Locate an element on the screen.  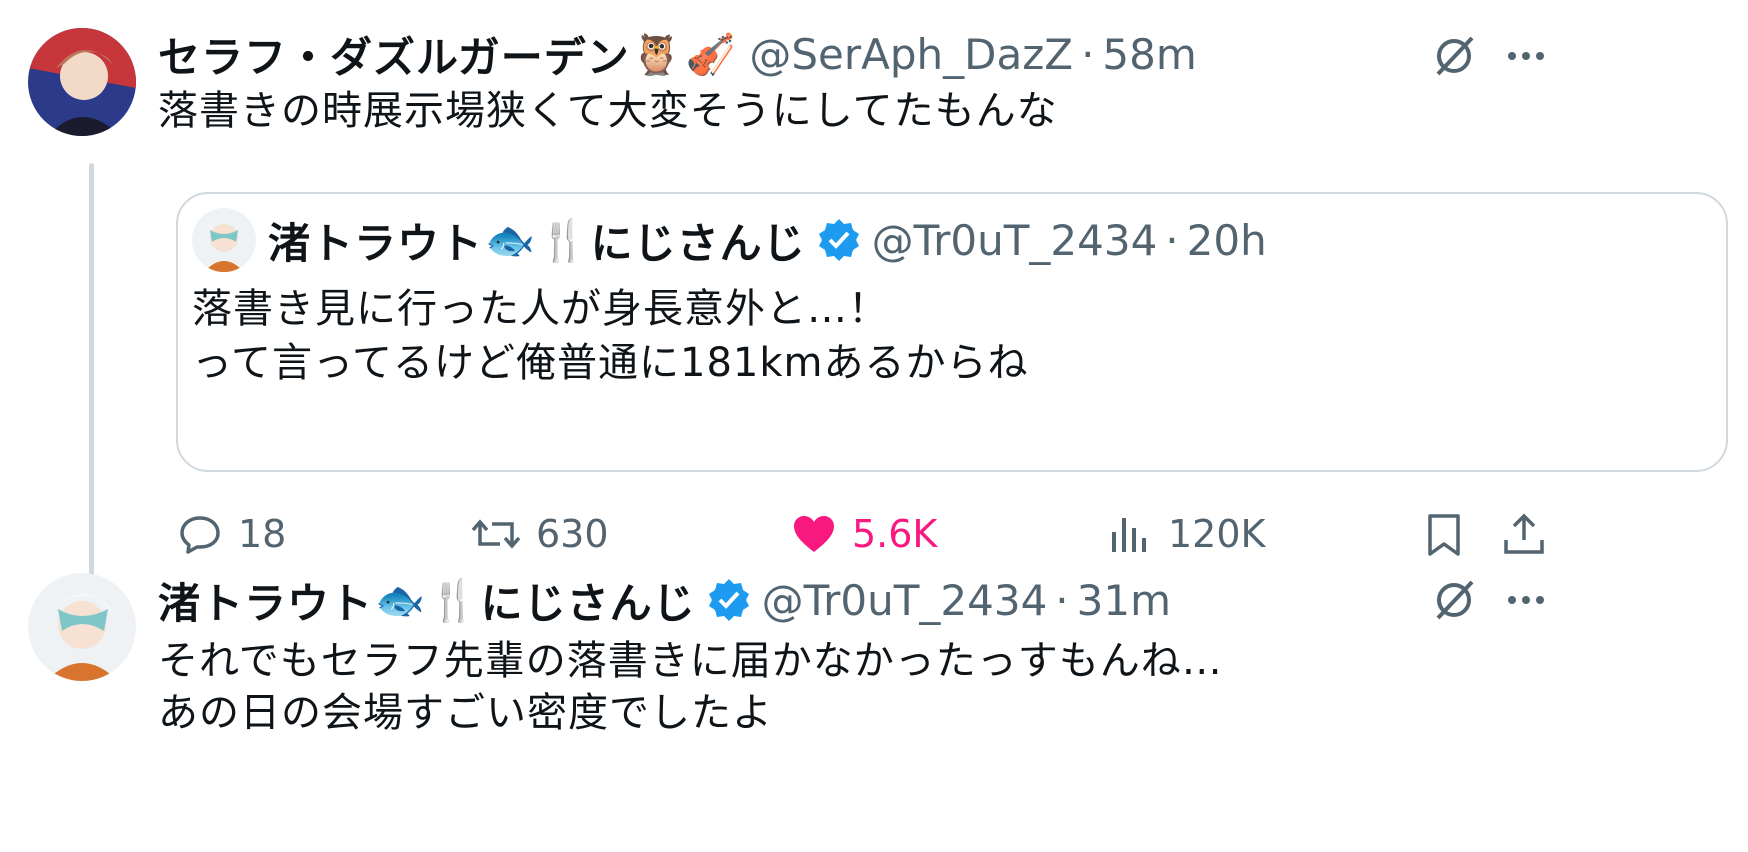
quoted-author-name-part2: にじさんじ is located at coordinates (698, 240).